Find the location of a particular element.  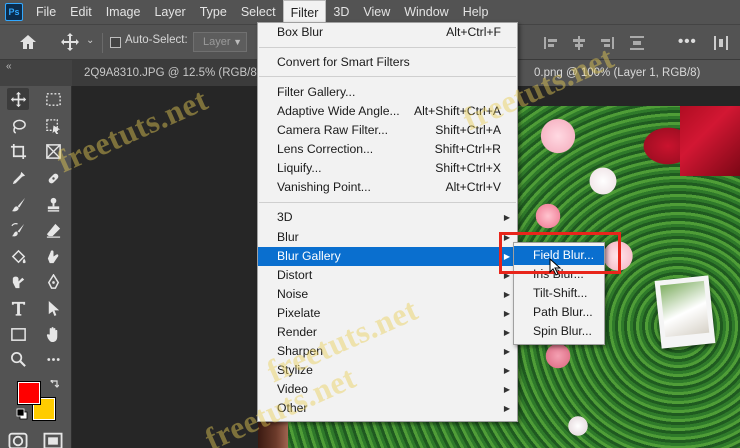

more-options-icon: ••• is located at coordinates (687, 41).